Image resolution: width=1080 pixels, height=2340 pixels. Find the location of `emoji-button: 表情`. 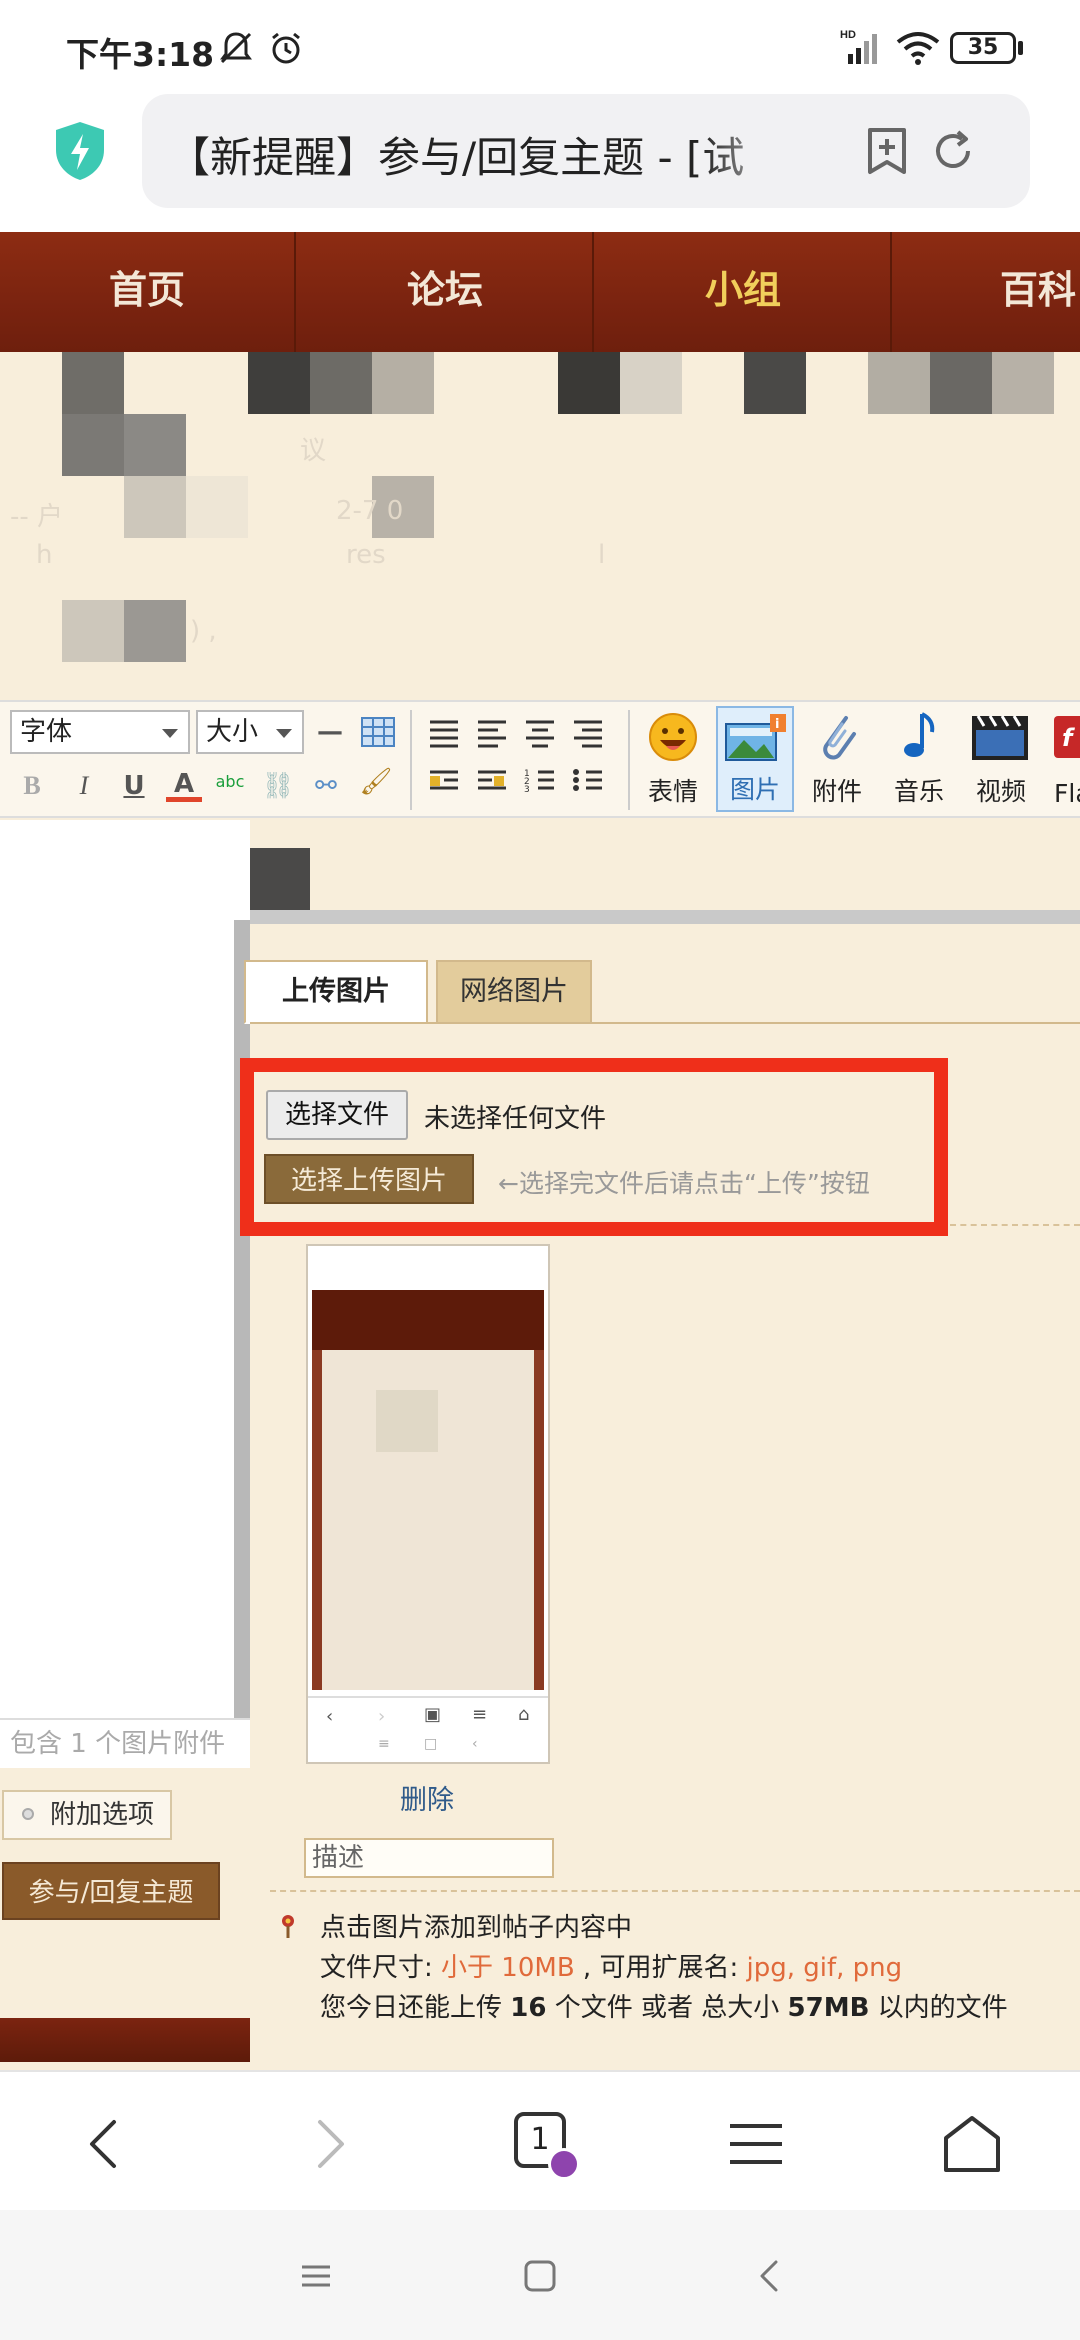

emoji-button: 表情 is located at coordinates (673, 759).